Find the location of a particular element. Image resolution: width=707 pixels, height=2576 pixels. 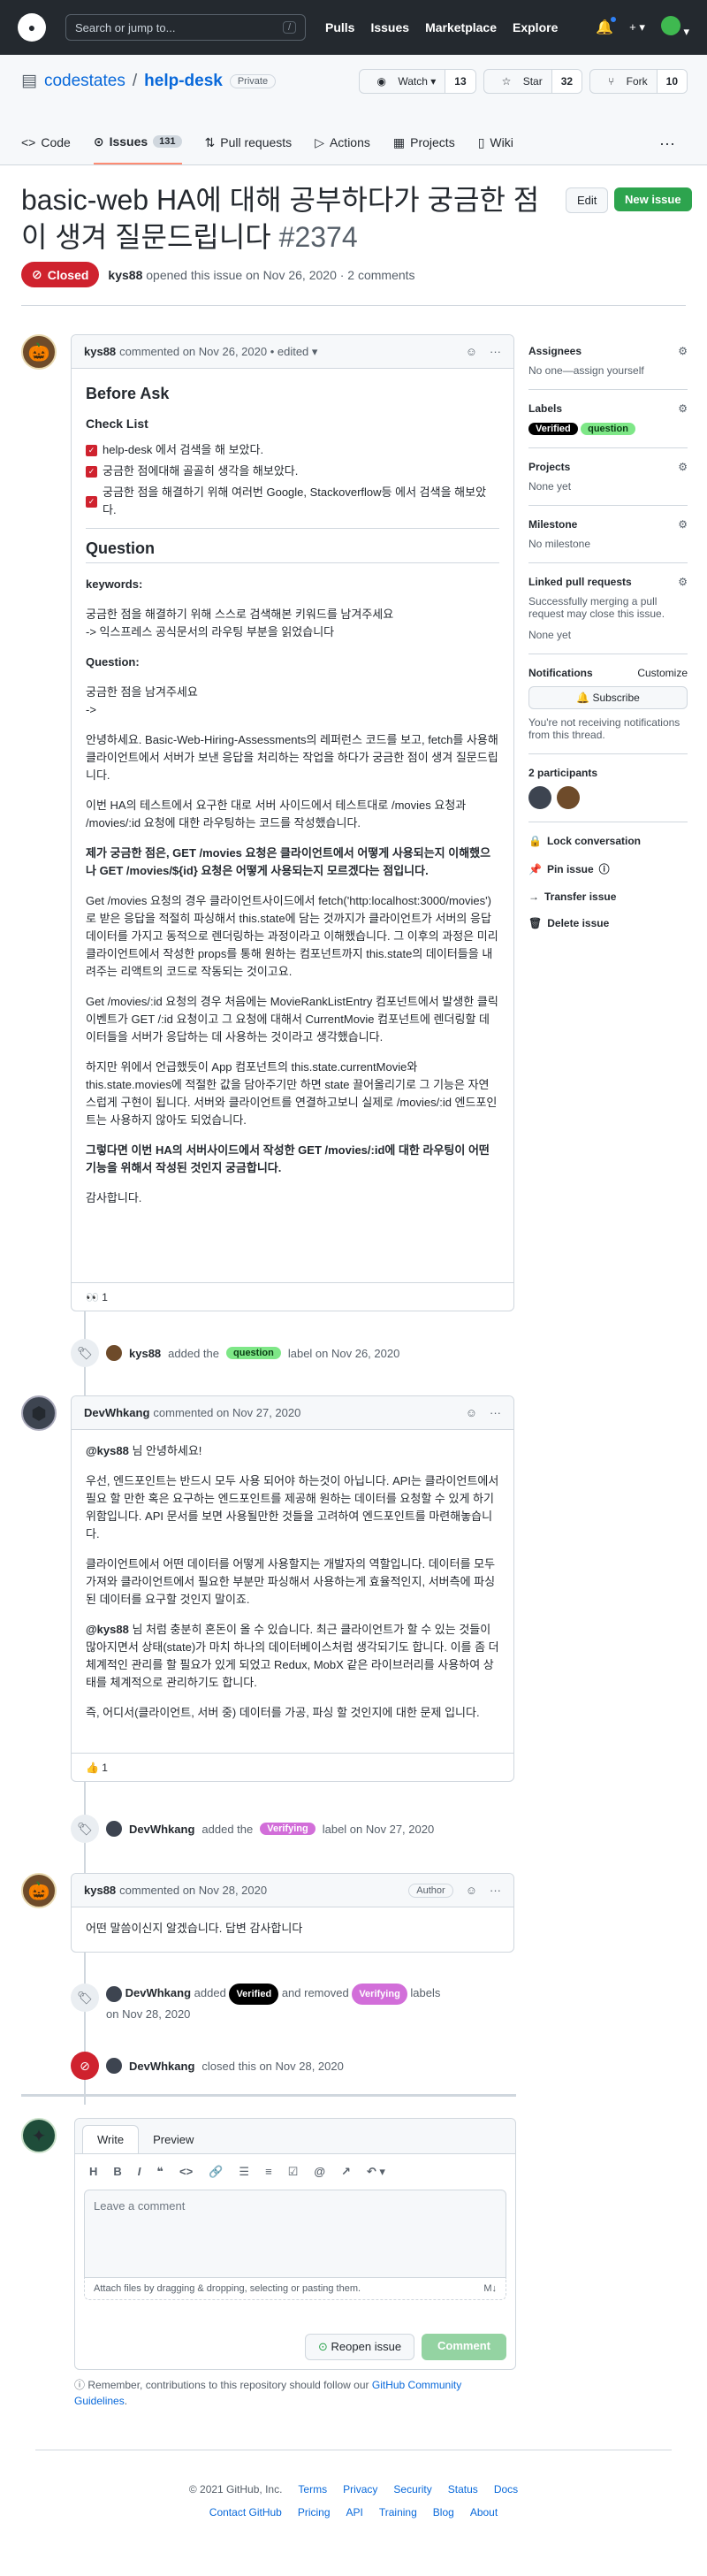

repo-name-link: help-desk is located at coordinates (183, 82).